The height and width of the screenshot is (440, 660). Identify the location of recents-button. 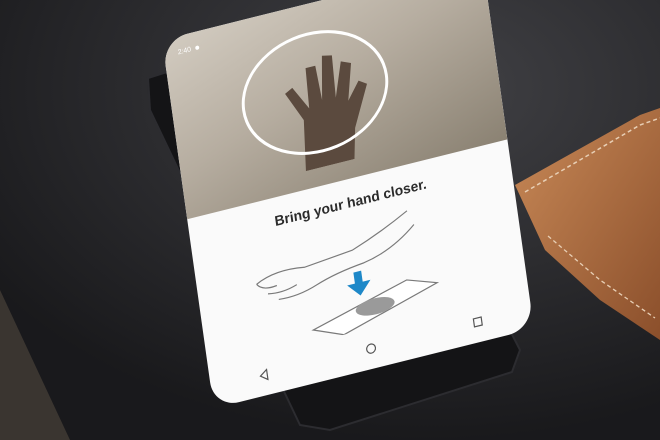
(478, 322).